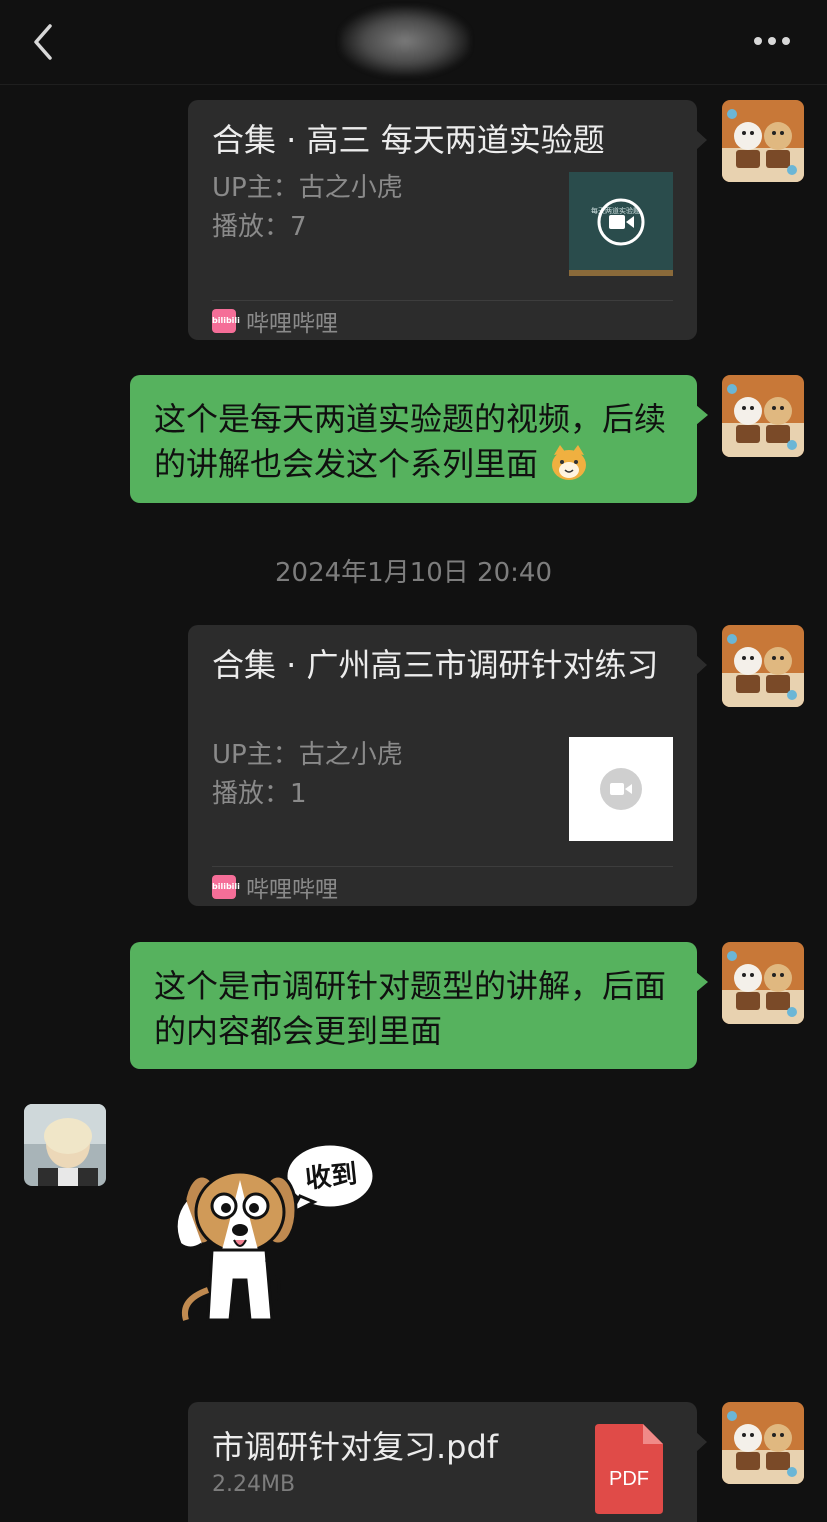  I want to click on chevron-left-icon, so click(43, 42).